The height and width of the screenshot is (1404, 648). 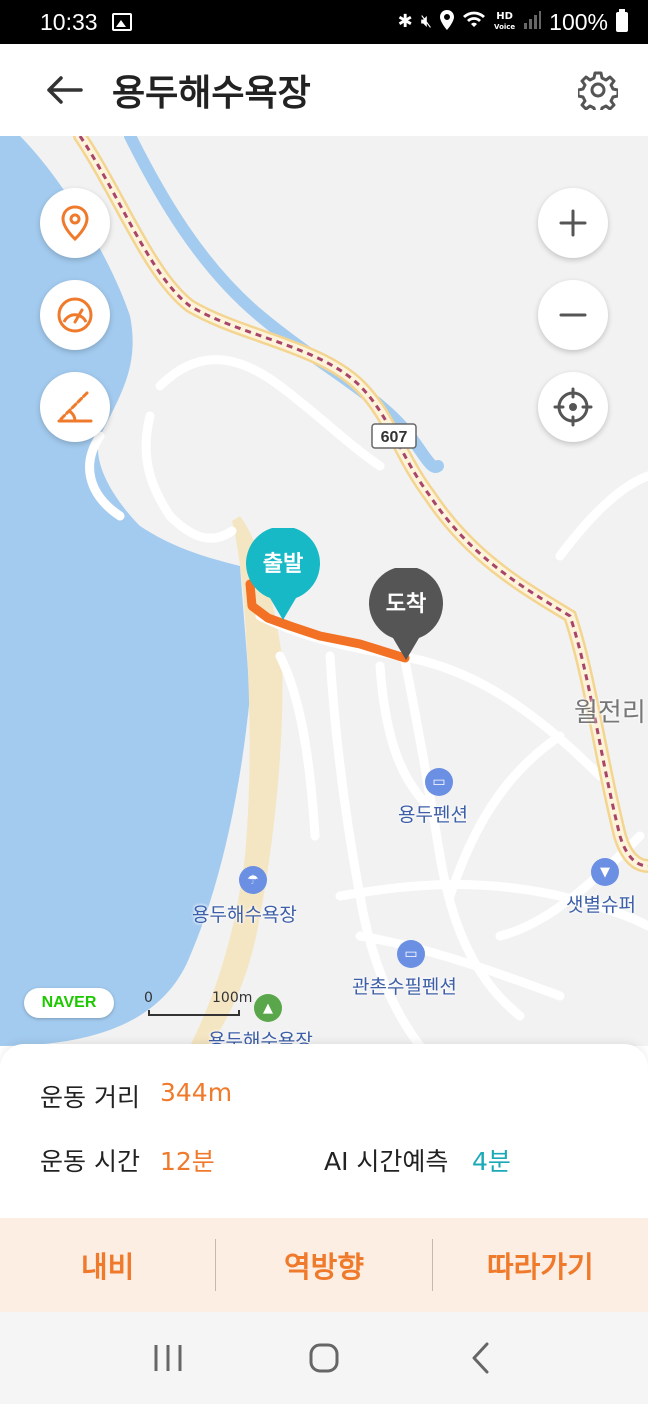 What do you see at coordinates (578, 21) in the screenshot?
I see `battery-percent: 100%` at bounding box center [578, 21].